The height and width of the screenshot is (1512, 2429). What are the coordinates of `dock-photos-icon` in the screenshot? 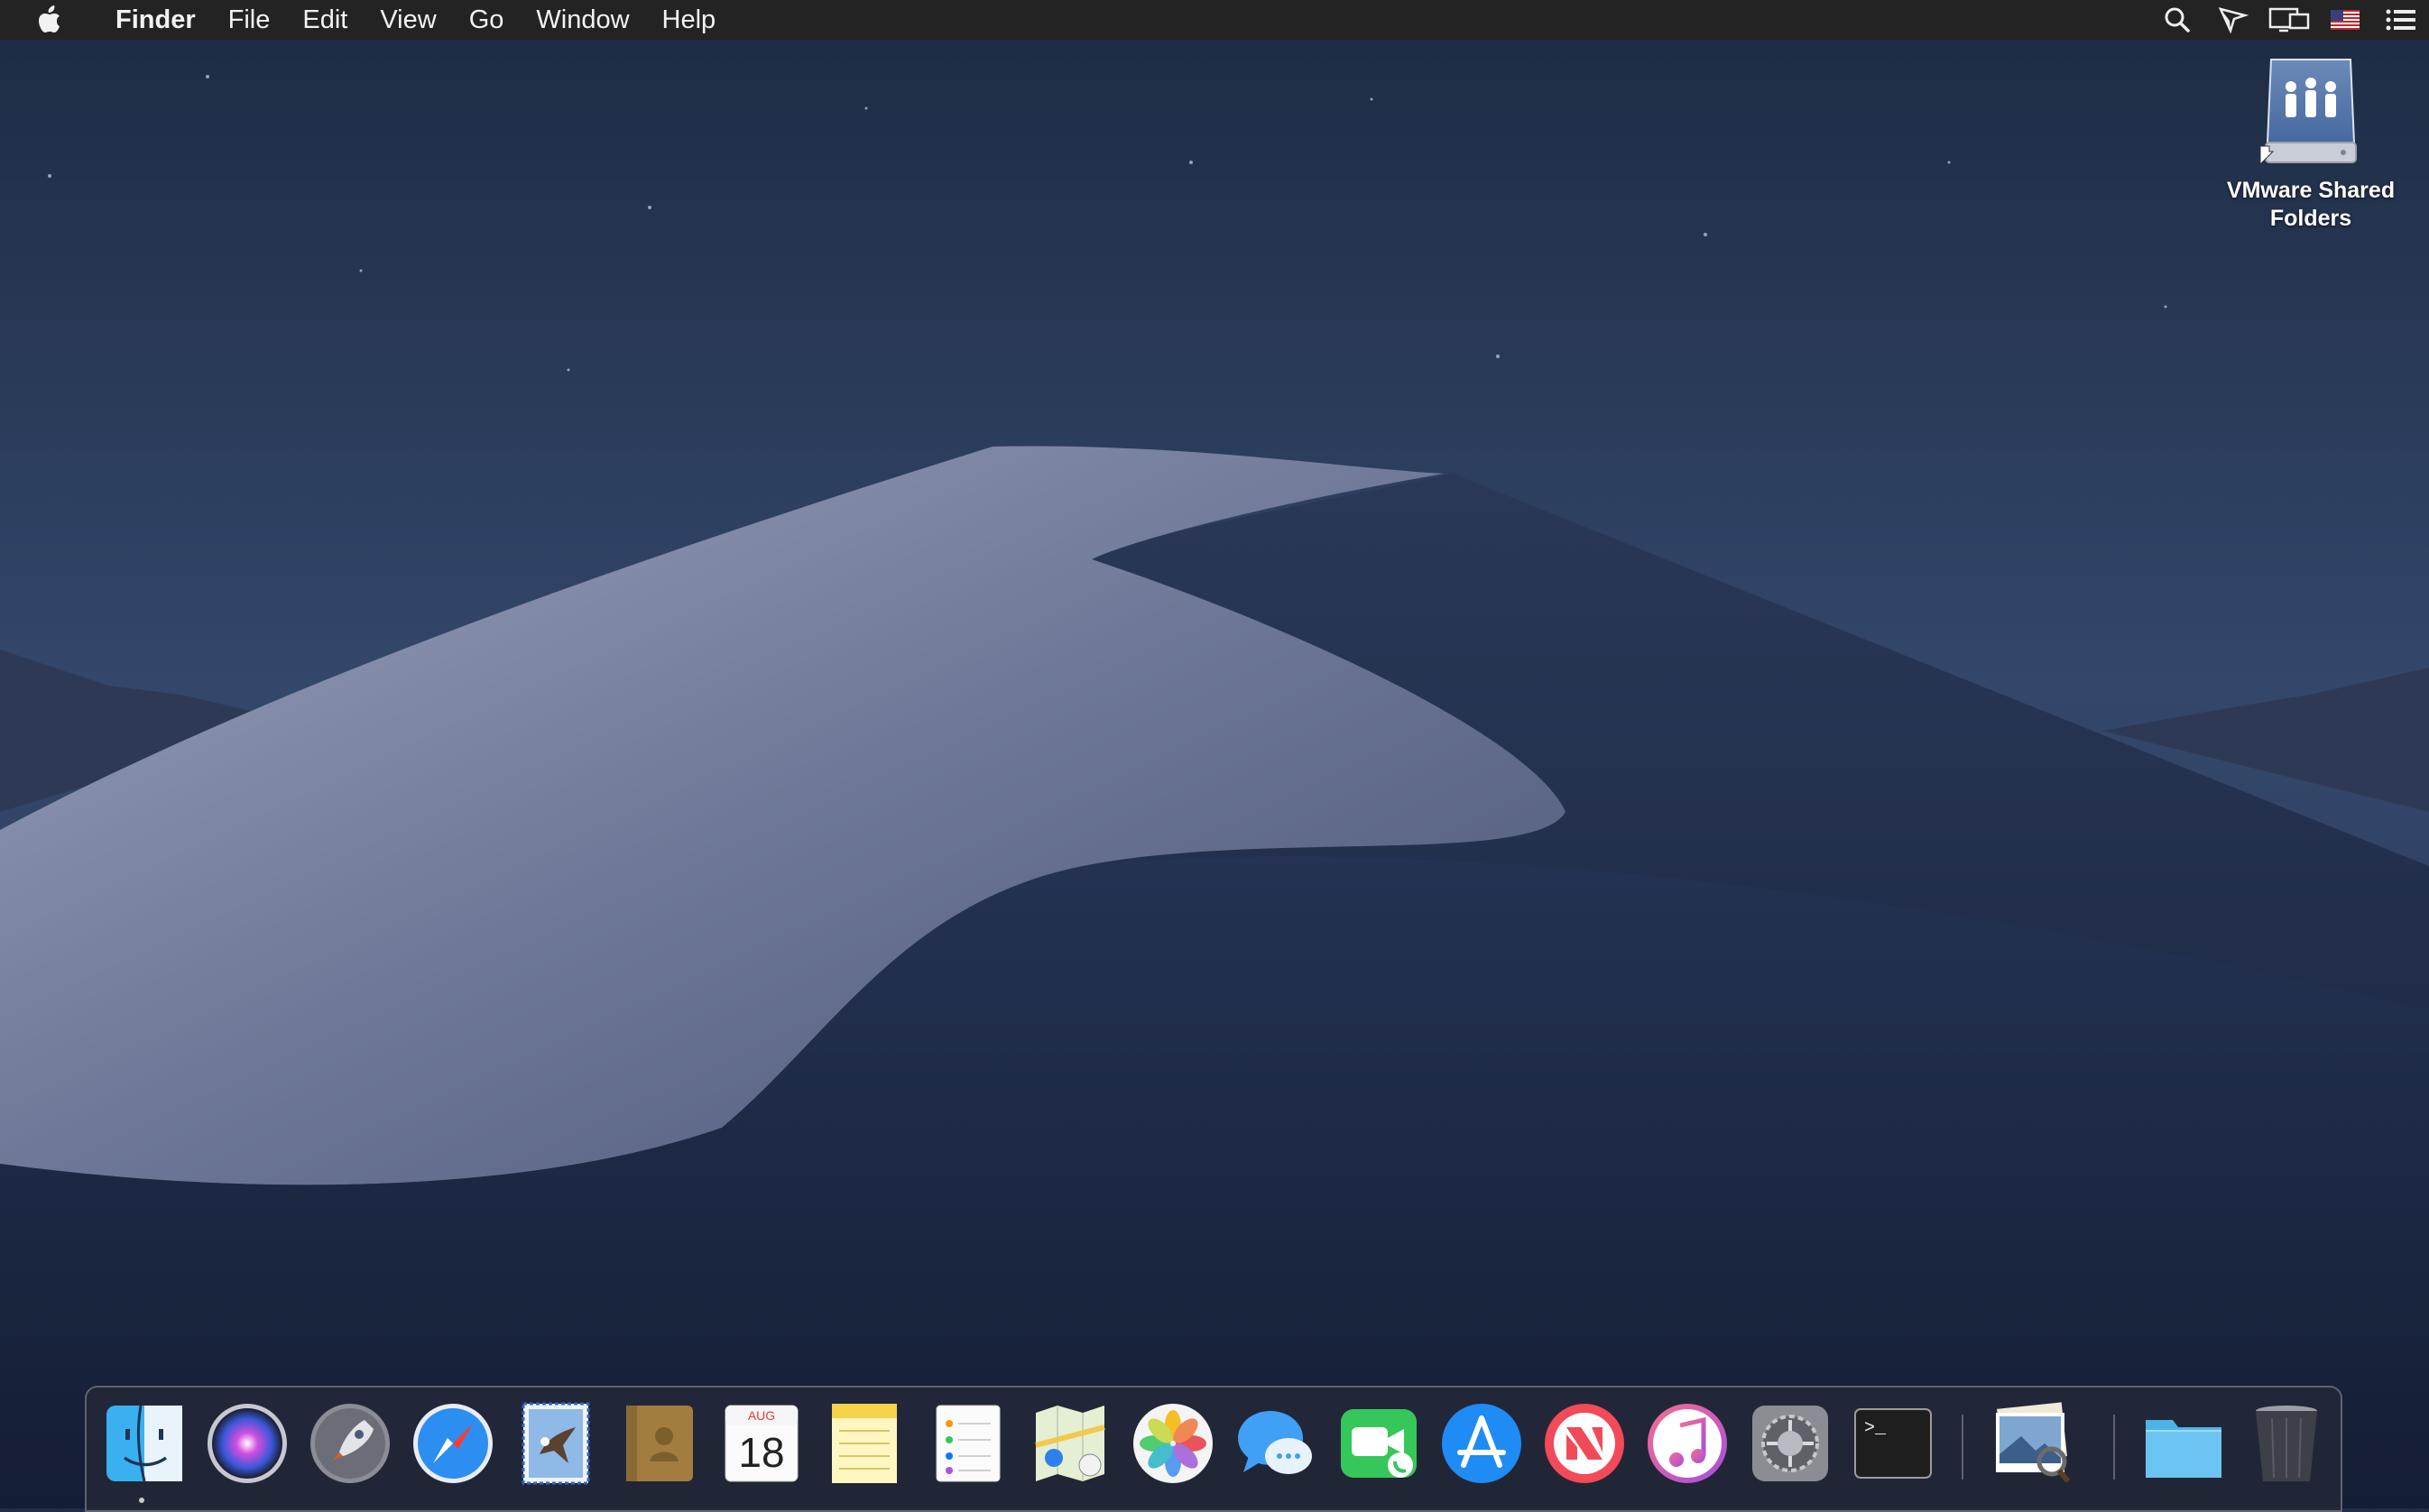 It's located at (1173, 1443).